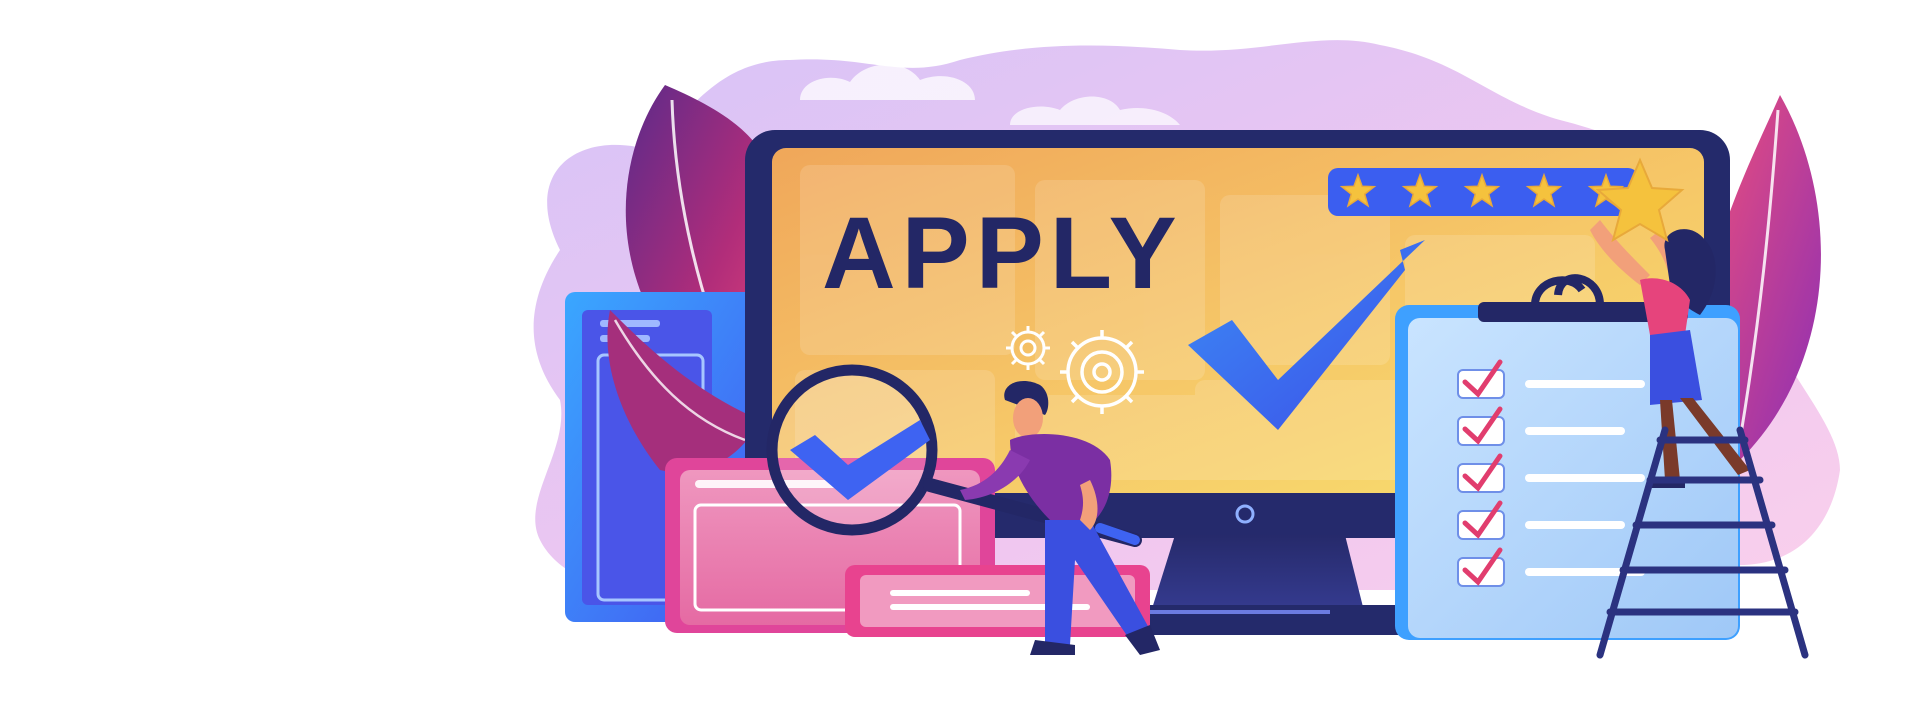 The height and width of the screenshot is (701, 1921). I want to click on apply-headline: APPLY, so click(1002, 253).